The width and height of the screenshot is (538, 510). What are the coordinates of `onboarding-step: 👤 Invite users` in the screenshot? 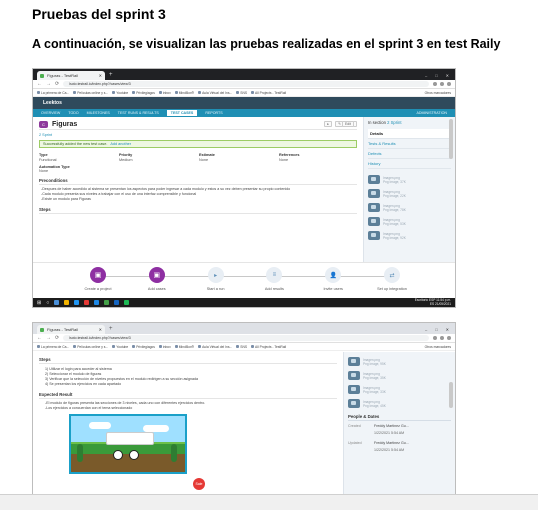 It's located at (333, 279).